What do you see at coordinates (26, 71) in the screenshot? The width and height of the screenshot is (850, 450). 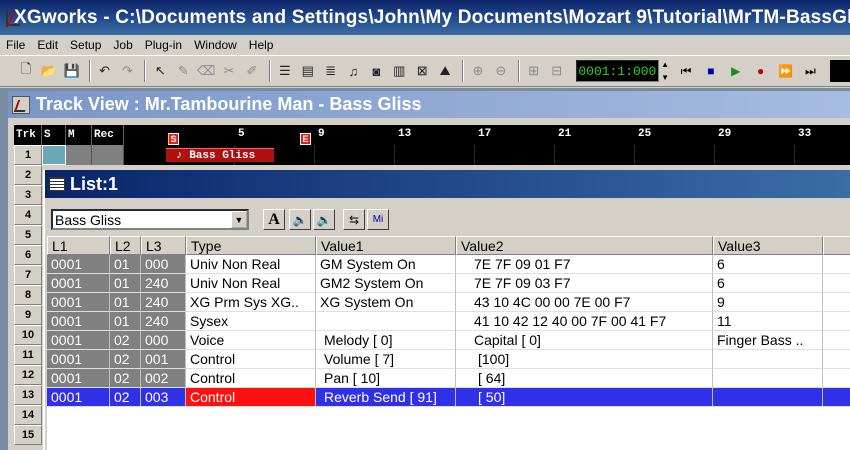 I see `new-file-icon: 🗋` at bounding box center [26, 71].